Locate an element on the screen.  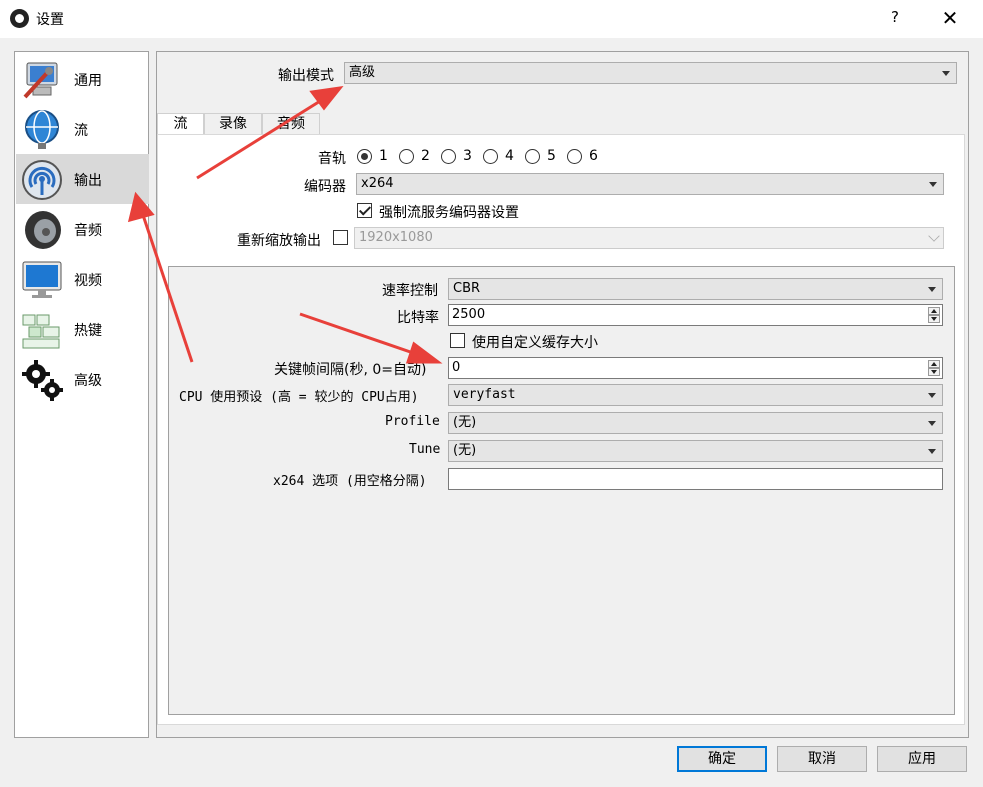
x264-options-input is located at coordinates (695, 479).